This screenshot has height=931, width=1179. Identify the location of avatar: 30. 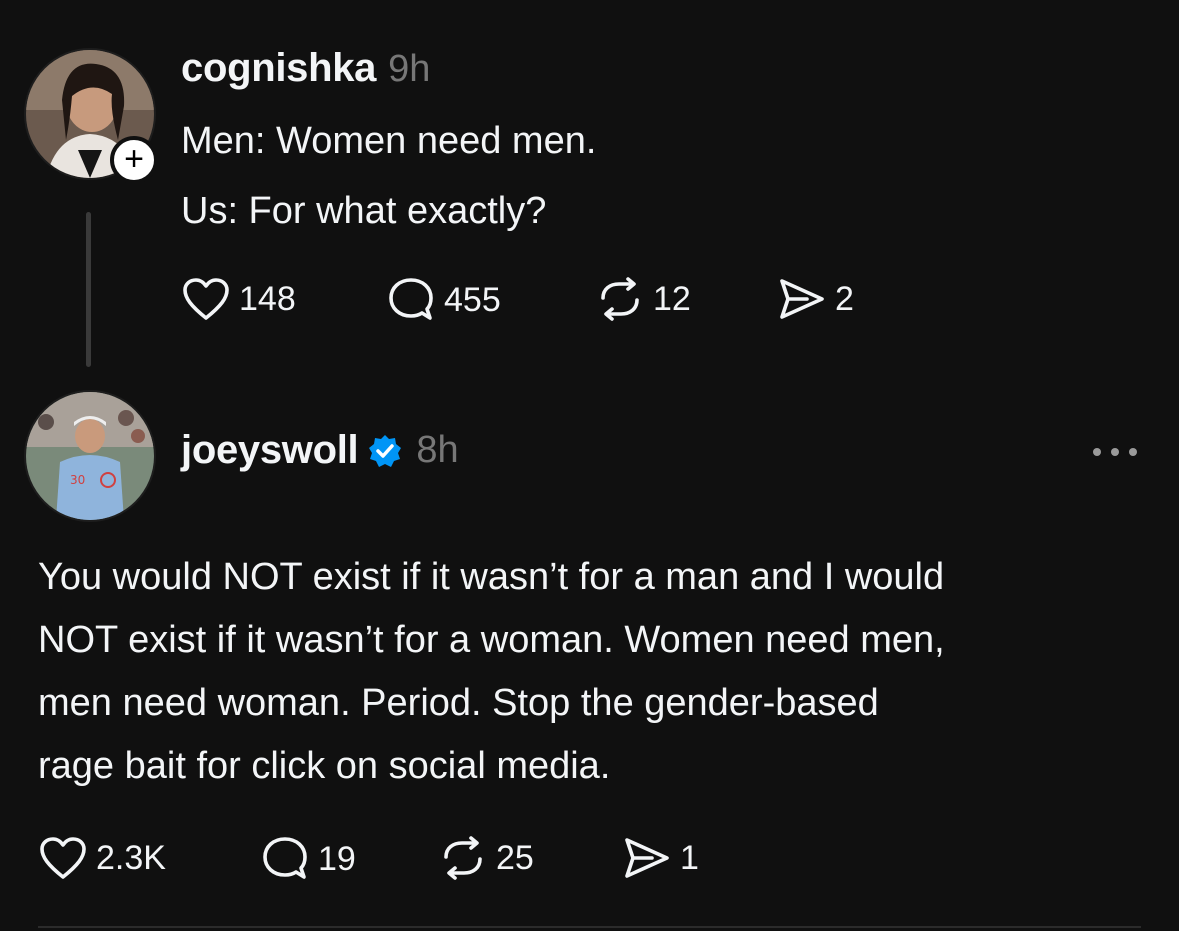
(90, 456).